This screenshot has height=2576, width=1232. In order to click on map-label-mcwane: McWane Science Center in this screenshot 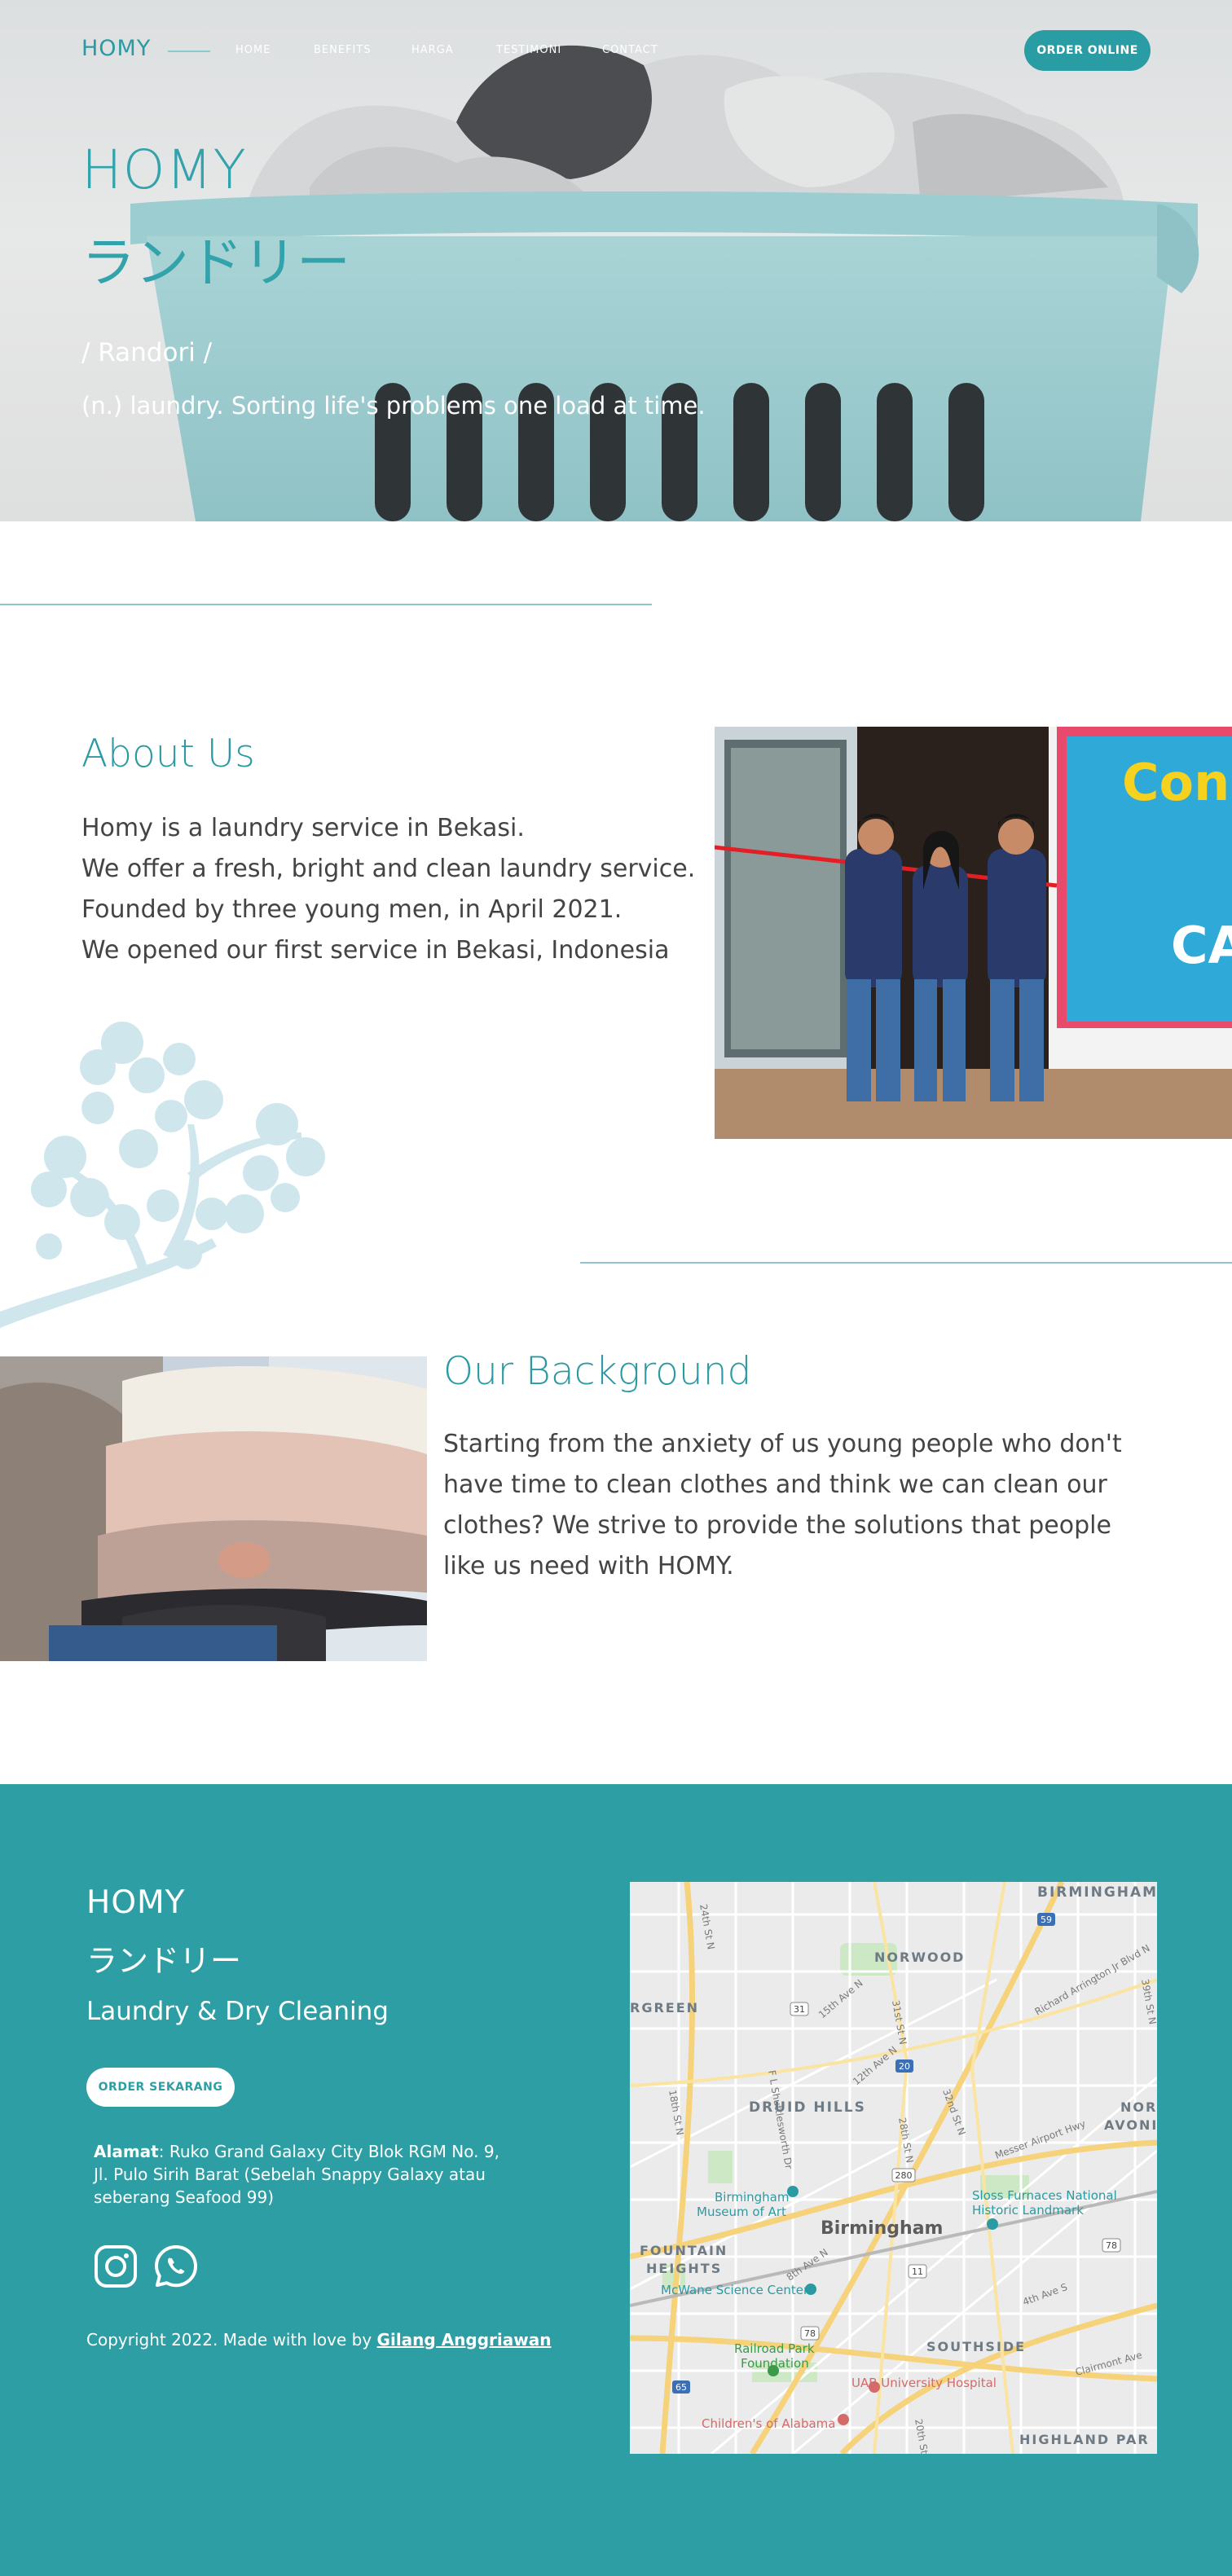, I will do `click(735, 2290)`.